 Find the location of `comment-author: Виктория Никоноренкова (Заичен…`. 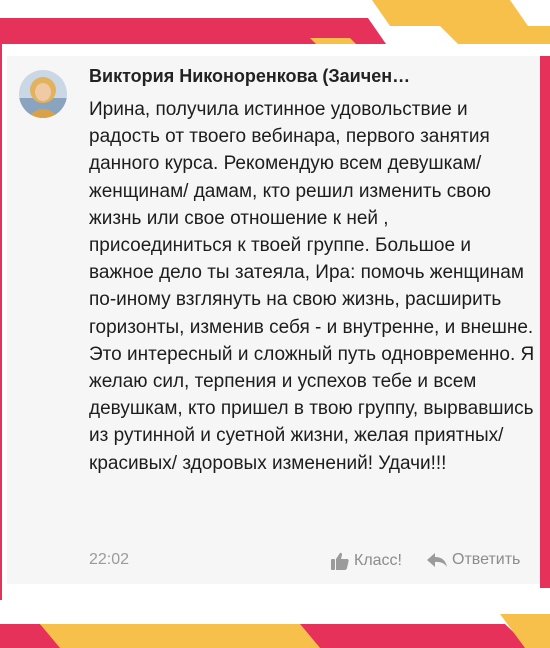

comment-author: Виктория Никоноренкова (Заичен… is located at coordinates (289, 76).